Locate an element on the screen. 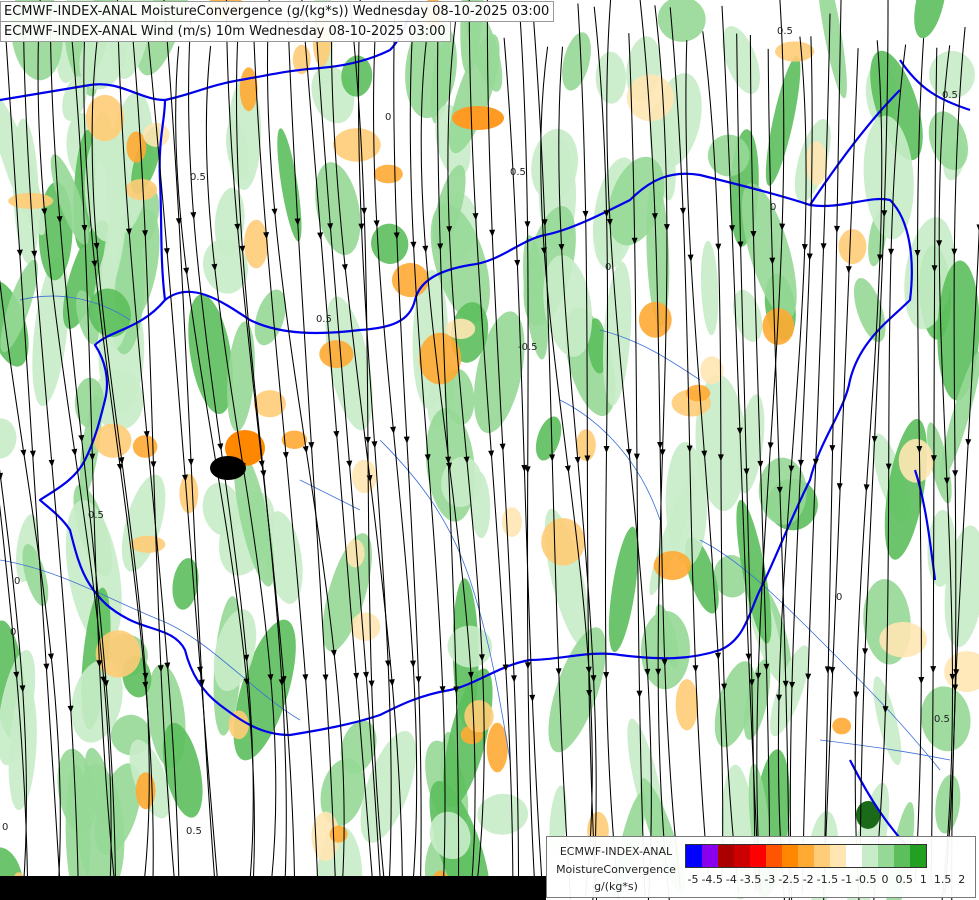  legend-tick: 1.5 is located at coordinates (942, 879).